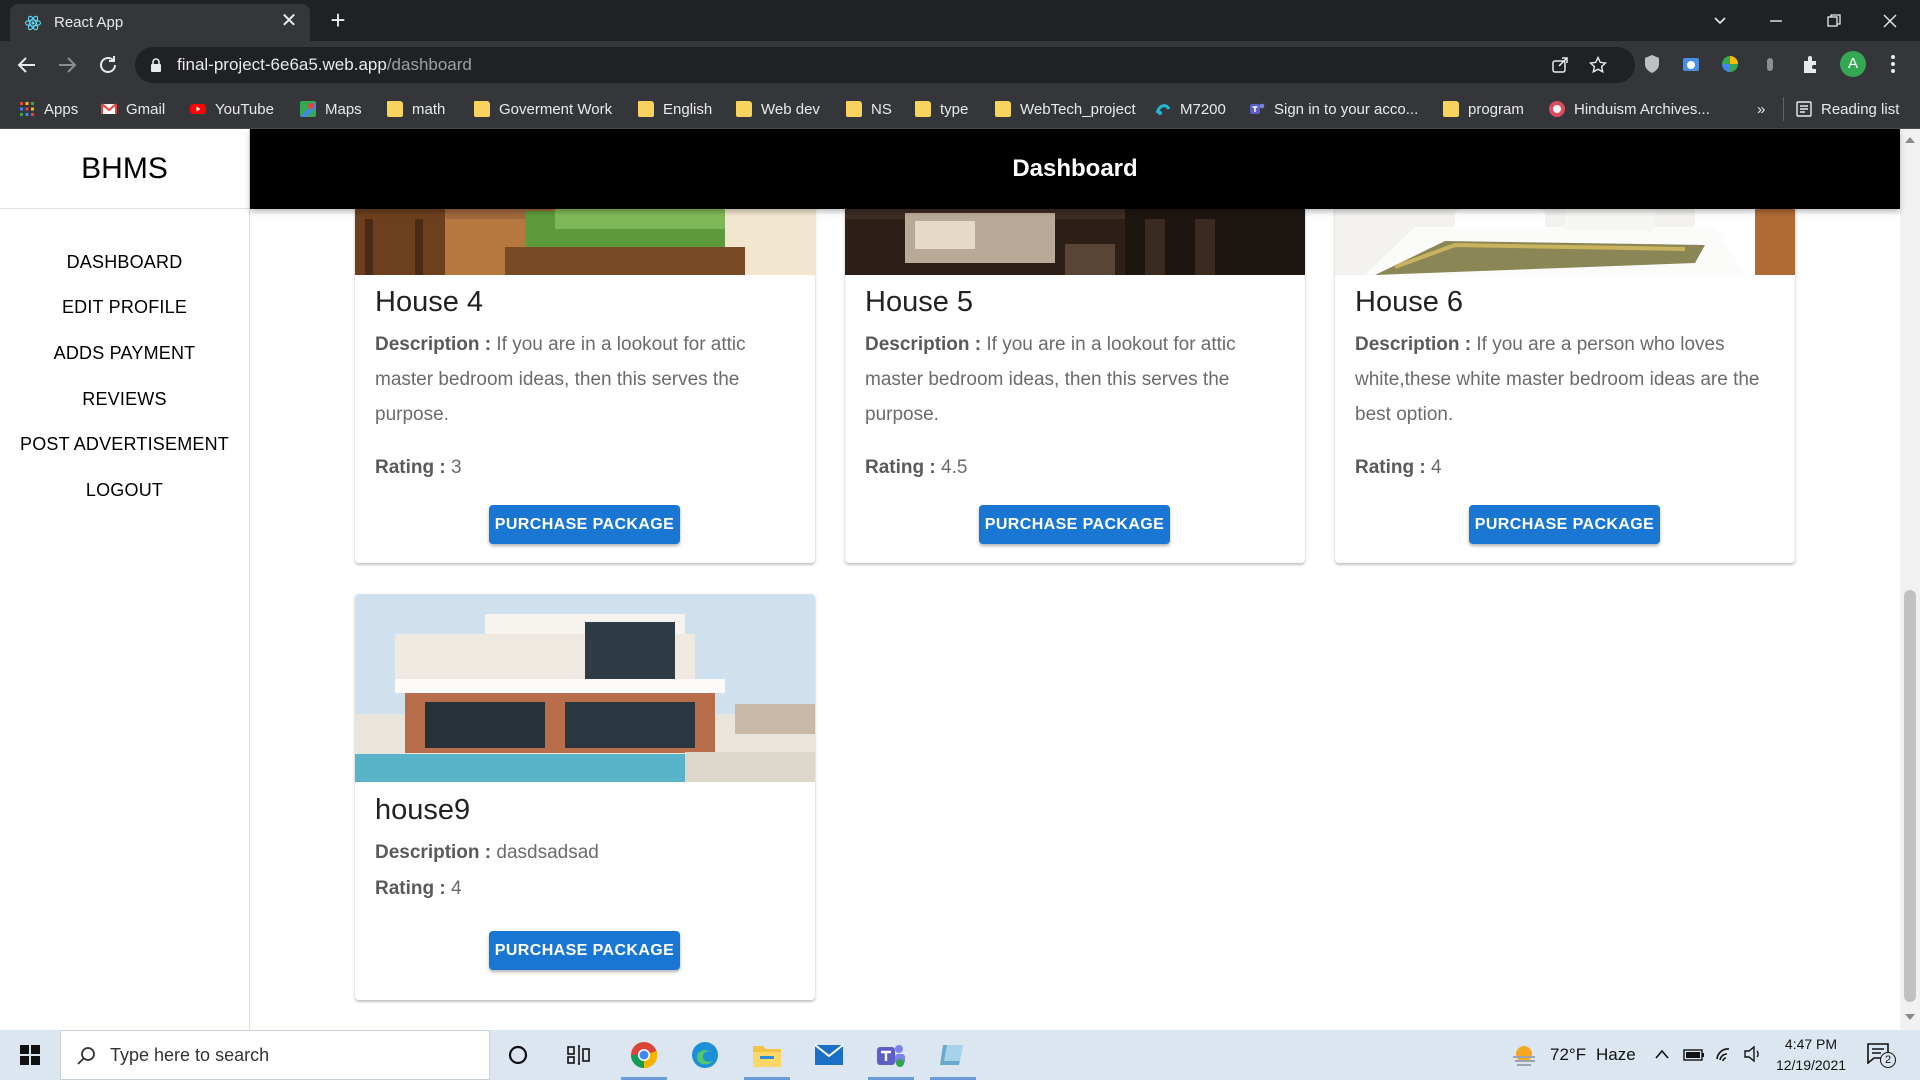  What do you see at coordinates (124, 169) in the screenshot?
I see `brand-logo: BHMS` at bounding box center [124, 169].